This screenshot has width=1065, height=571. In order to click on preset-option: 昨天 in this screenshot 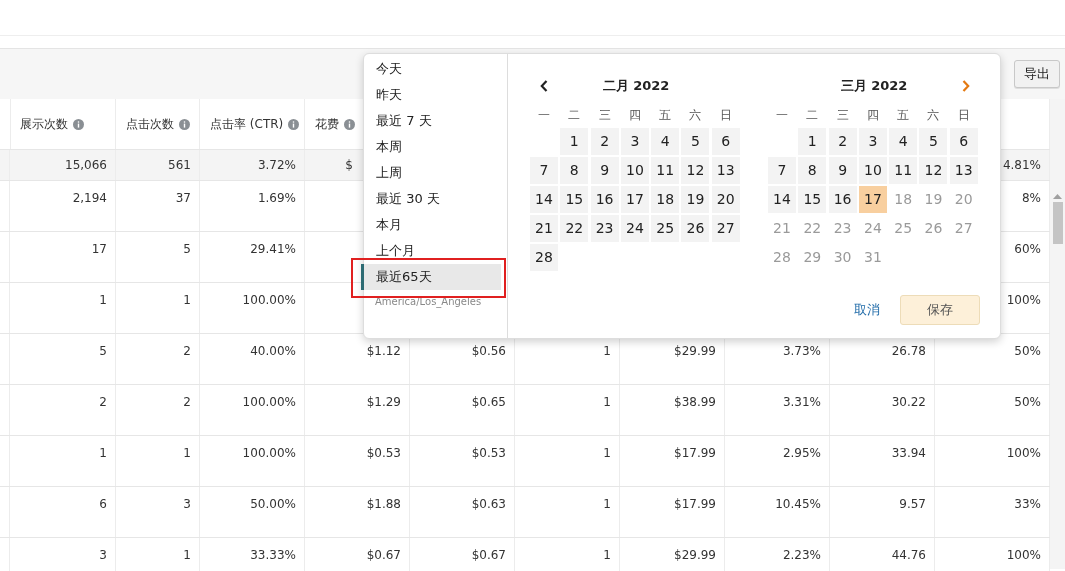, I will do `click(434, 95)`.